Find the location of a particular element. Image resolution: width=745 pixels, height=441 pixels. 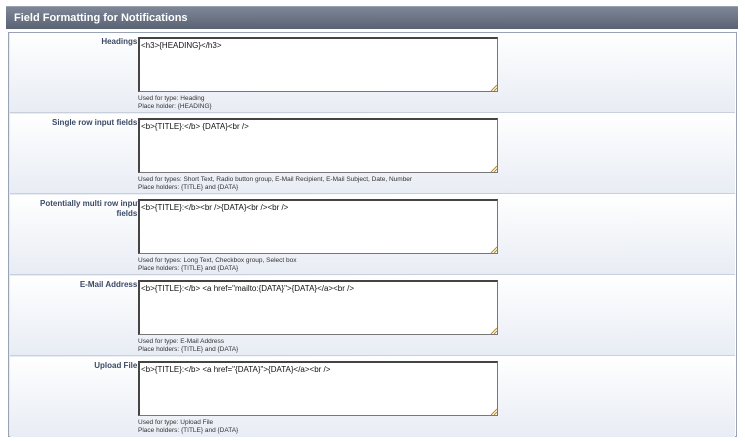

single-row-placeholder: Place holders: {TITLE} and {DATA} is located at coordinates (188, 187).